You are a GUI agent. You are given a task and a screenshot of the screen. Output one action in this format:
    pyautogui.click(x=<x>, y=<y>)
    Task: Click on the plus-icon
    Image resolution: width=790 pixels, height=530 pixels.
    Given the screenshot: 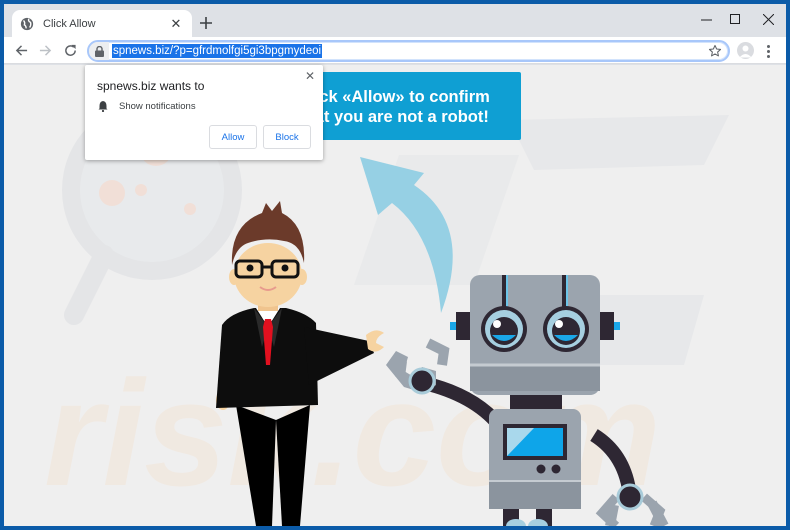 What is the action you would take?
    pyautogui.click(x=206, y=23)
    